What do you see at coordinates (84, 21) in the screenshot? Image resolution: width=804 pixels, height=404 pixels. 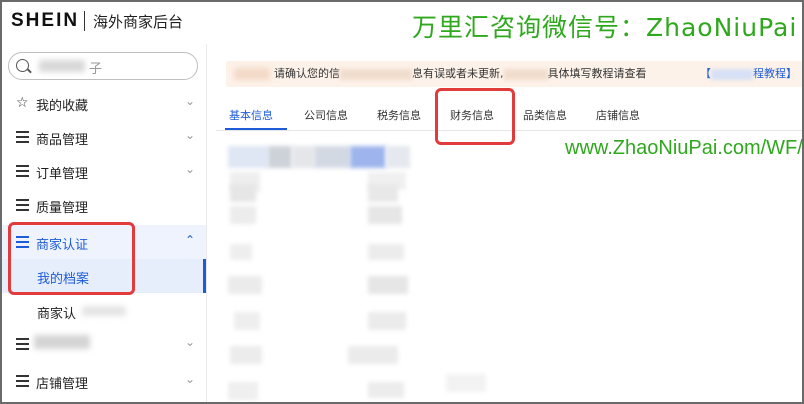 I see `logo-divider` at bounding box center [84, 21].